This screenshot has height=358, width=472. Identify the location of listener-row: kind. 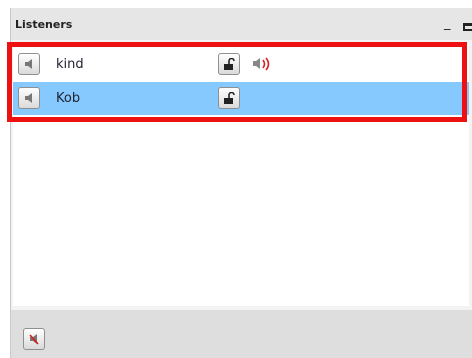
(241, 64).